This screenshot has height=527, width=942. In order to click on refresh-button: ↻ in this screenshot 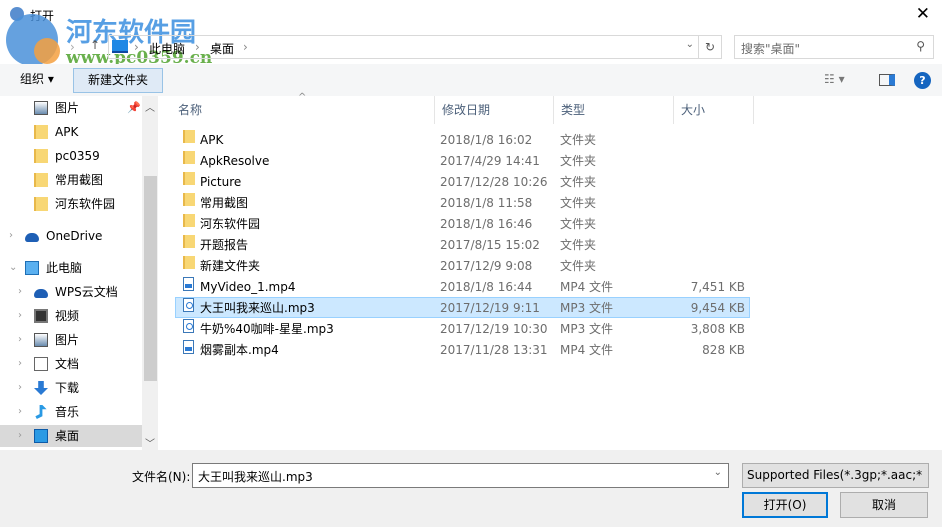, I will do `click(710, 47)`.